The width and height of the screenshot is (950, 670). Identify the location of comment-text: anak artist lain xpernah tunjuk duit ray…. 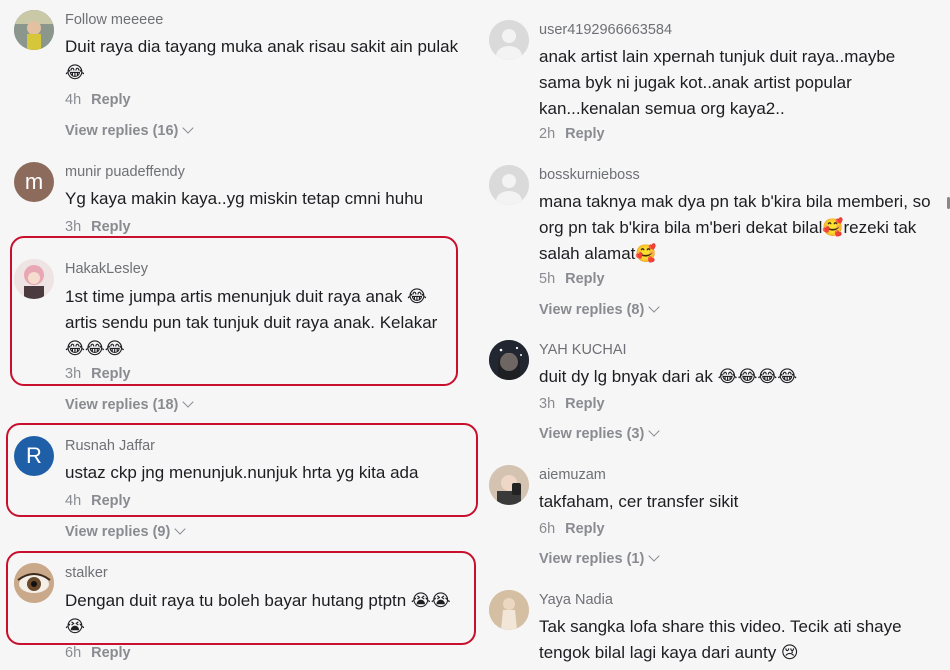
(717, 82).